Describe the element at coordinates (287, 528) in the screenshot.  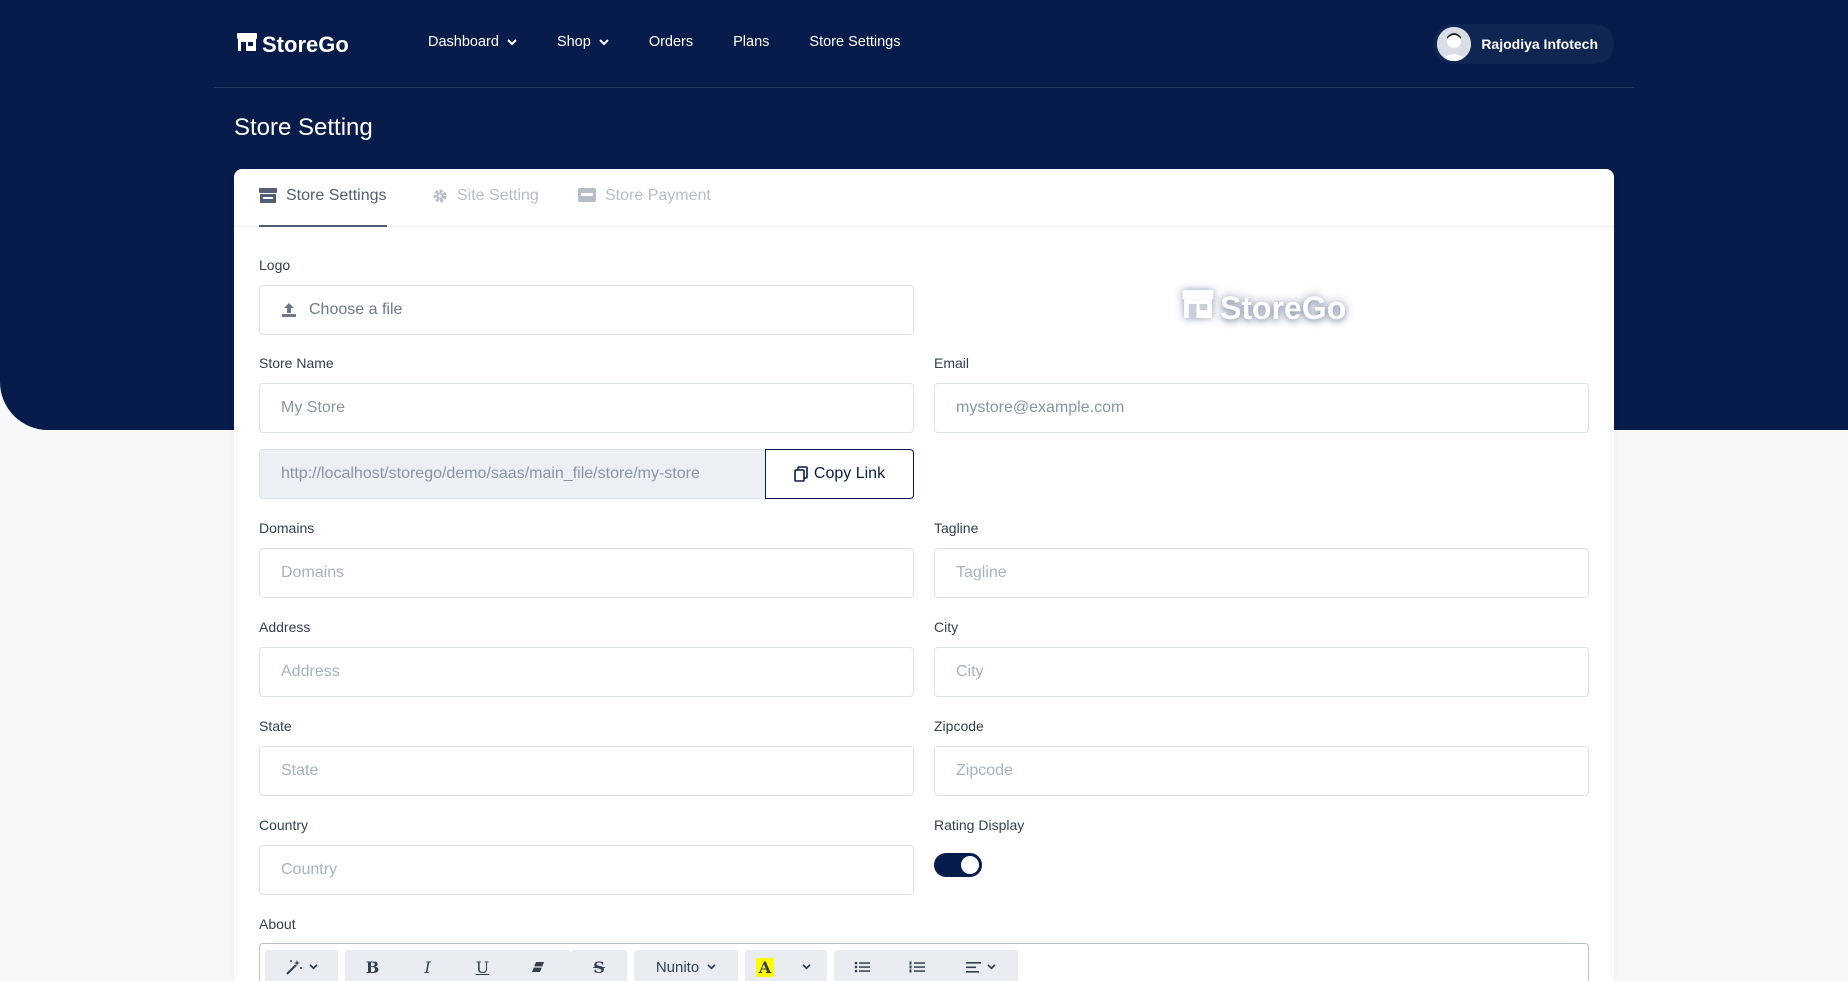
I see `domains-label: Domains` at that location.